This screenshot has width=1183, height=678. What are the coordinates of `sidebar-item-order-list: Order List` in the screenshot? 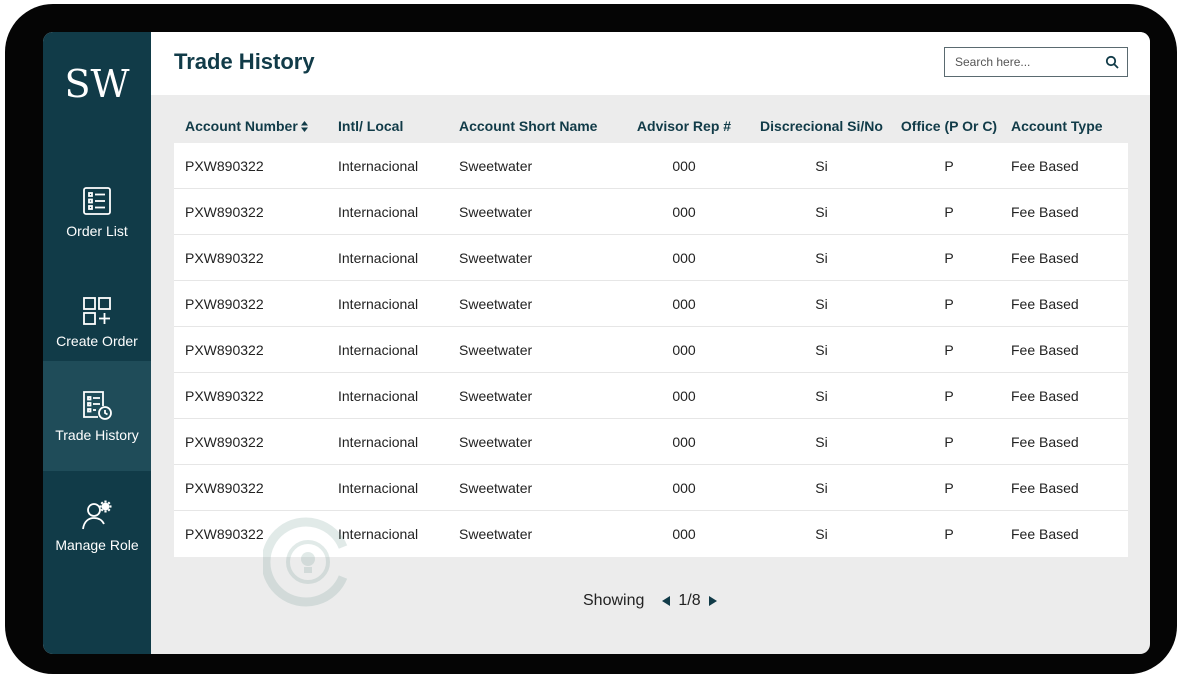 It's located at (97, 212).